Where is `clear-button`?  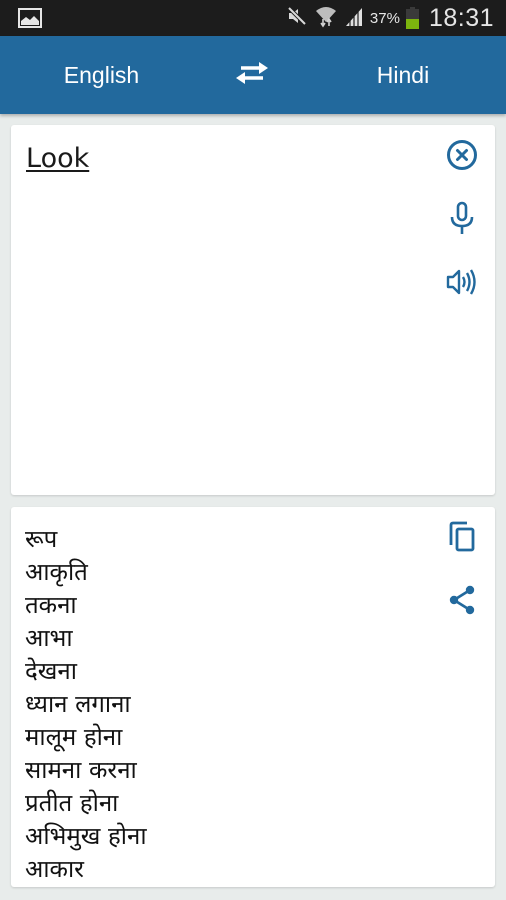 clear-button is located at coordinates (462, 157).